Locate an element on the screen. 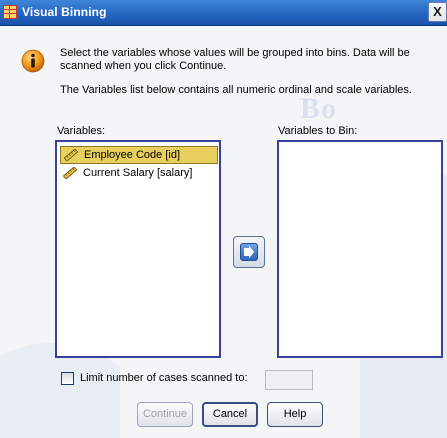 This screenshot has height=438, width=447. list-item-employee-code: Employee Code [id] is located at coordinates (139, 155).